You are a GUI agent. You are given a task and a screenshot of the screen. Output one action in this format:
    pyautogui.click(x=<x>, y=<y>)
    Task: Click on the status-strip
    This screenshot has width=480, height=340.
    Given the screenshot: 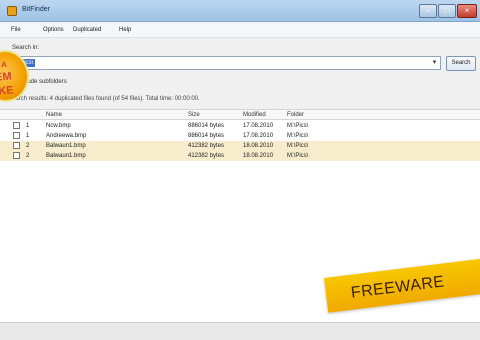 What is the action you would take?
    pyautogui.click(x=240, y=331)
    